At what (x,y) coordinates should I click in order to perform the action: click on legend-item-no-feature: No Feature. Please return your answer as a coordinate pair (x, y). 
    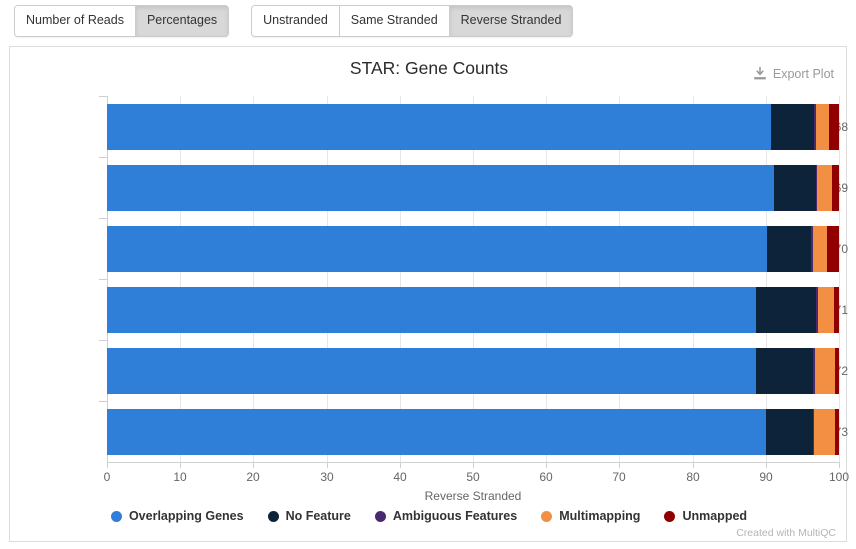
    Looking at the image, I should click on (309, 516).